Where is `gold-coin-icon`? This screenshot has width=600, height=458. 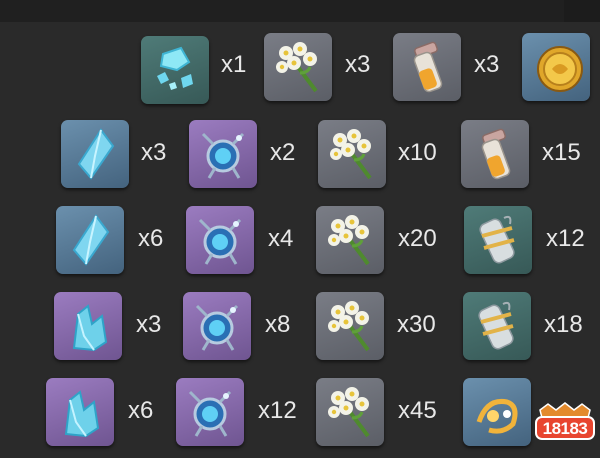
gold-coin-icon is located at coordinates (560, 69).